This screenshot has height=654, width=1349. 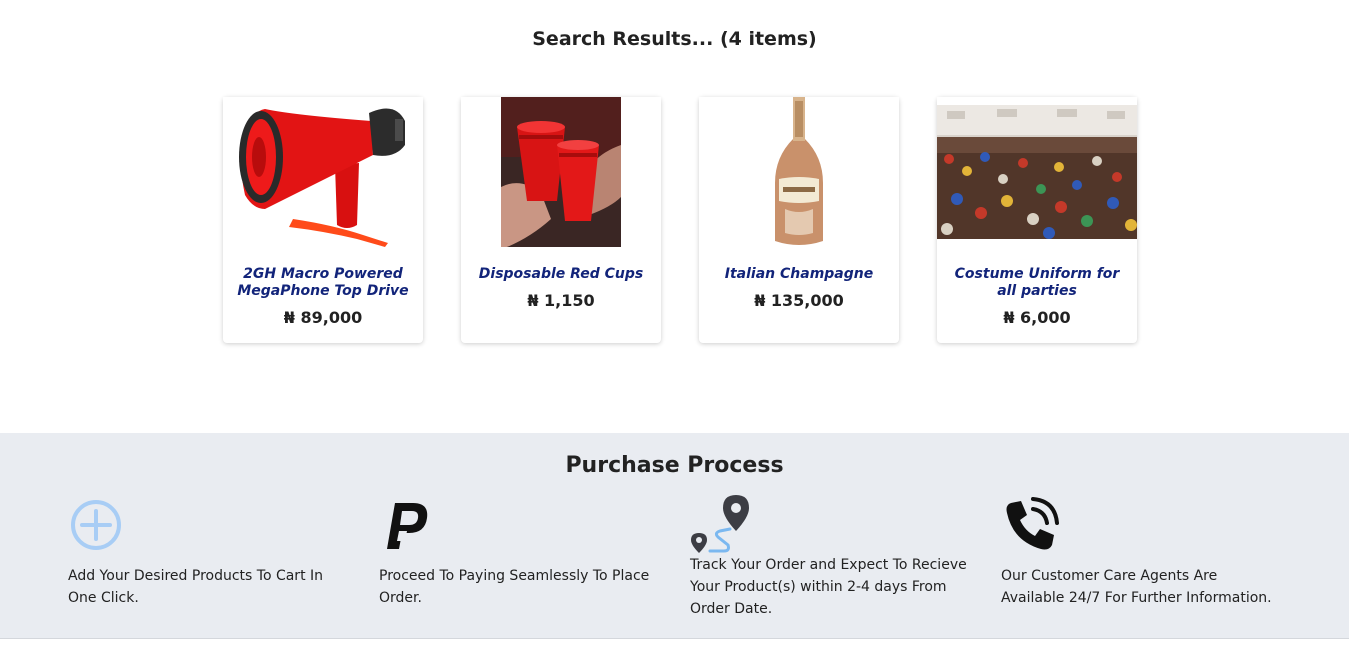 I want to click on search-results-title: Search Results... (4 items), so click(x=674, y=39).